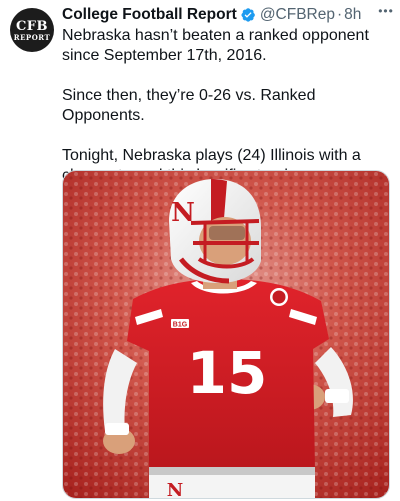 This screenshot has height=501, width=400. I want to click on avatar-text-line2: REPORT, so click(32, 37).